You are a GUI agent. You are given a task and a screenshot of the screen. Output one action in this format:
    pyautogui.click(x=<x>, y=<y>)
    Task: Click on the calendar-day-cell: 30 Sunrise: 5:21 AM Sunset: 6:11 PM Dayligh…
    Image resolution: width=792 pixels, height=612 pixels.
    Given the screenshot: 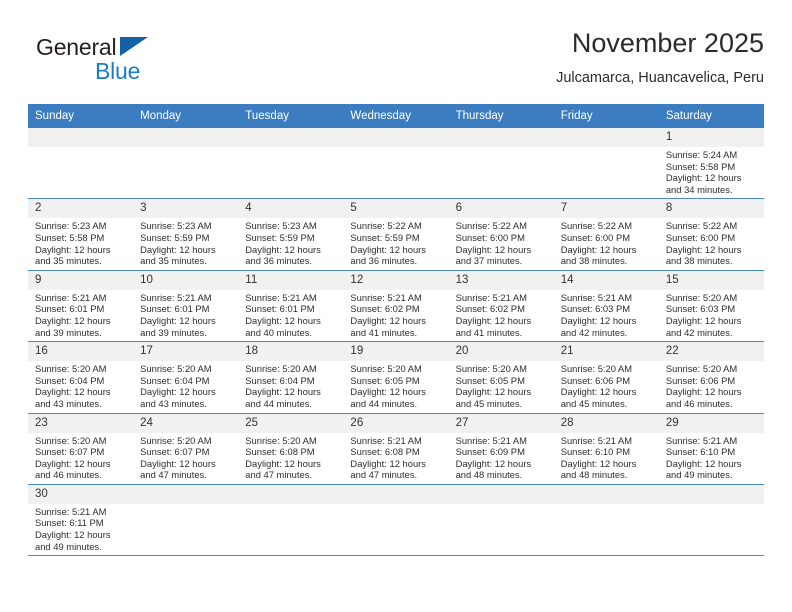 What is the action you would take?
    pyautogui.click(x=81, y=520)
    